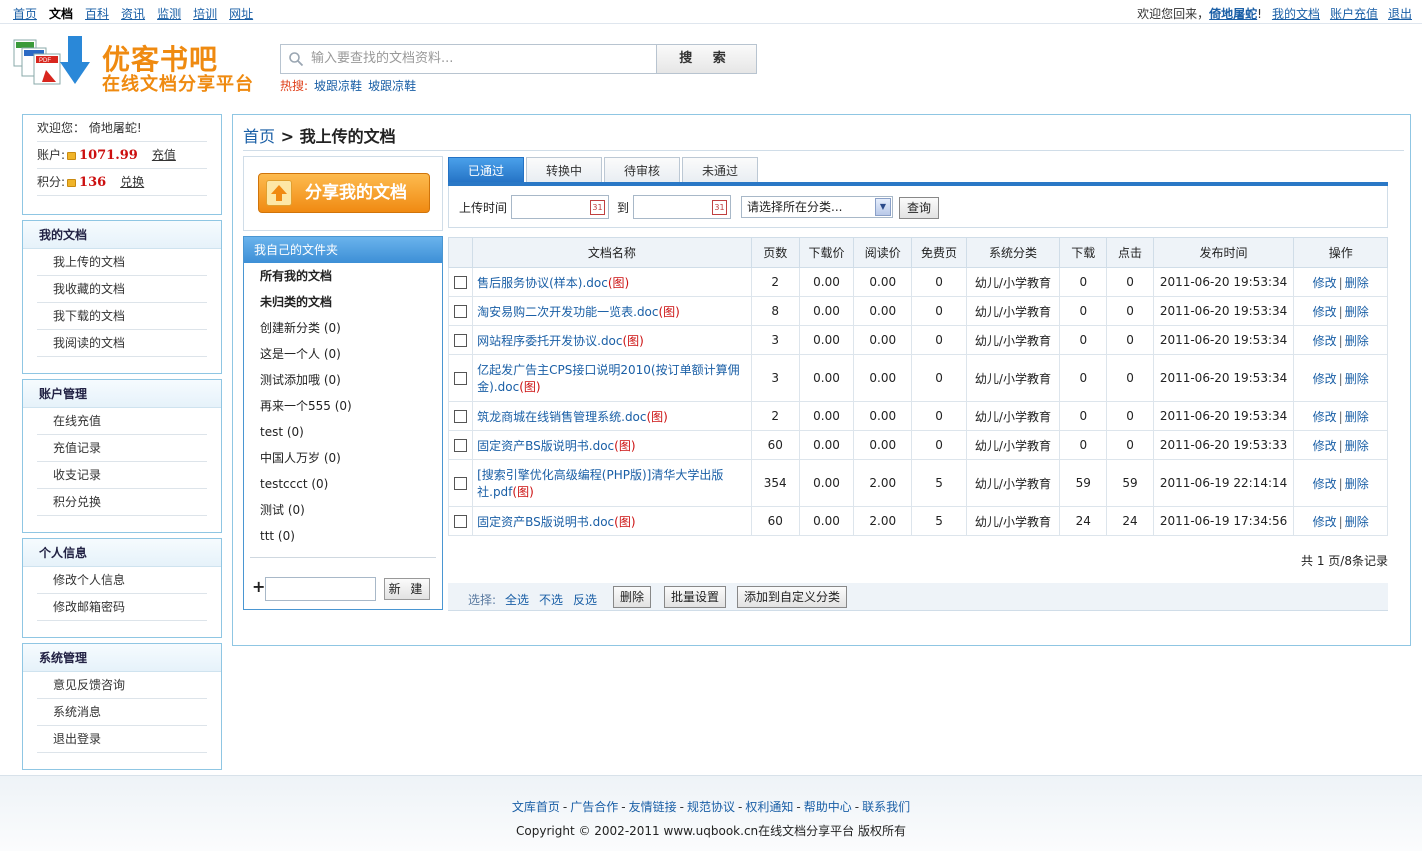 The width and height of the screenshot is (1422, 851). I want to click on select-none-link: 不选, so click(551, 599).